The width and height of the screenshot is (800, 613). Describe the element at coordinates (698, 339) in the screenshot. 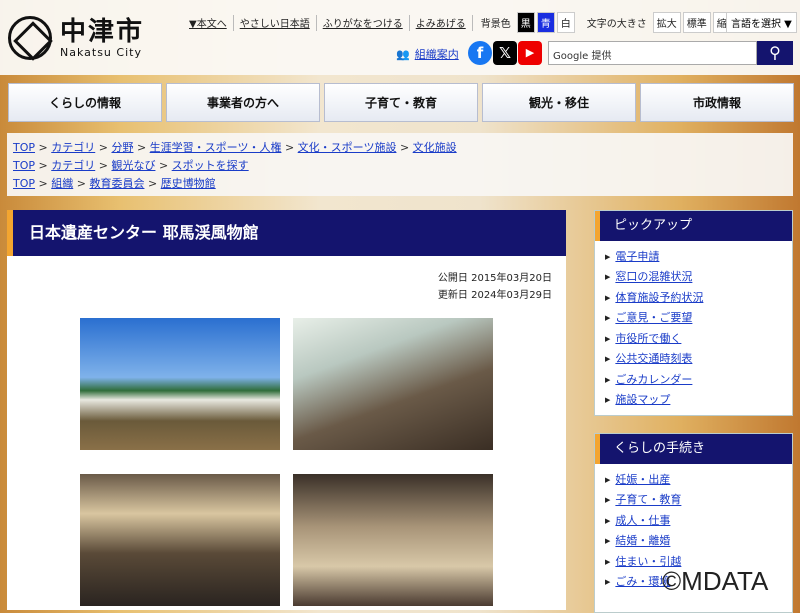

I see `list-item: 市役所で働く` at that location.